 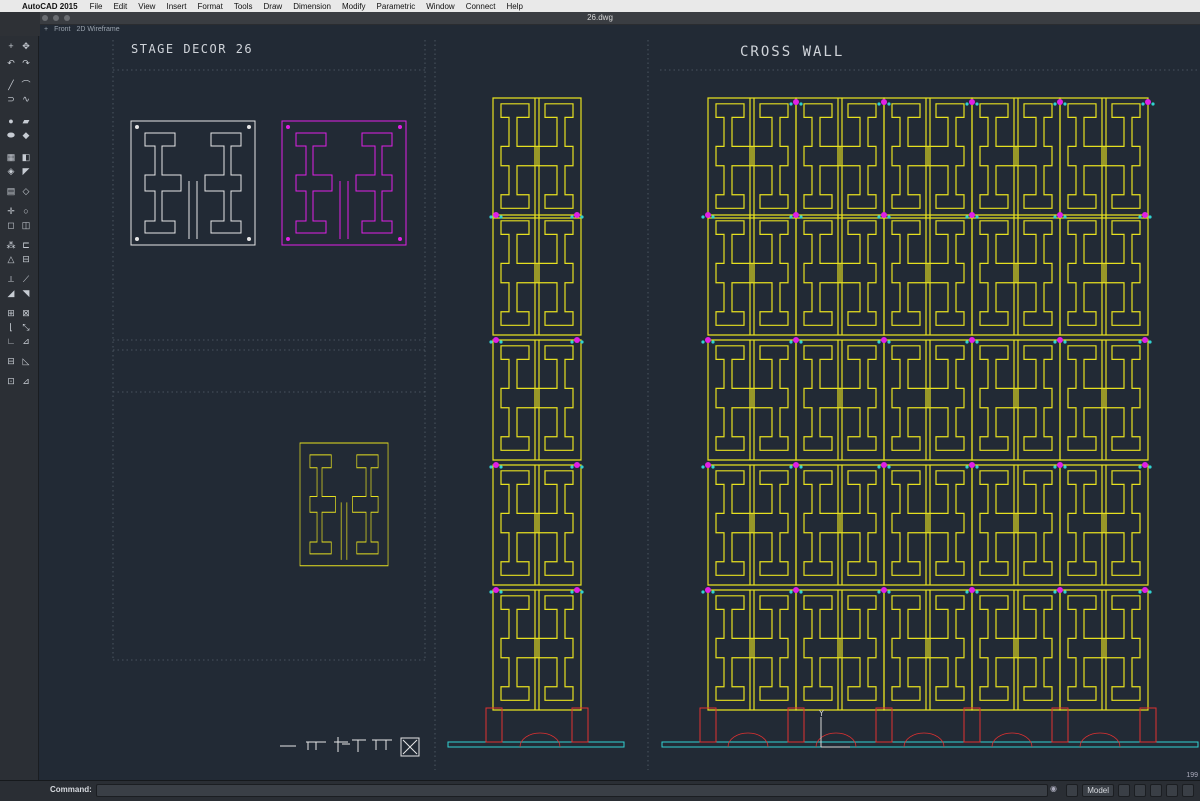 What do you see at coordinates (26, 259) in the screenshot?
I see `trim-icon: ⊟` at bounding box center [26, 259].